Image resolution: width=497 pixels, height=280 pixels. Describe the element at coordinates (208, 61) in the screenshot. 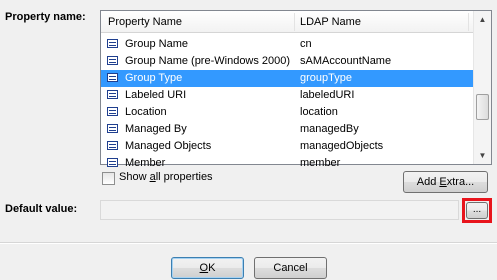

I see `property-name-cell: Group Name (pre-Windows 2000)` at that location.